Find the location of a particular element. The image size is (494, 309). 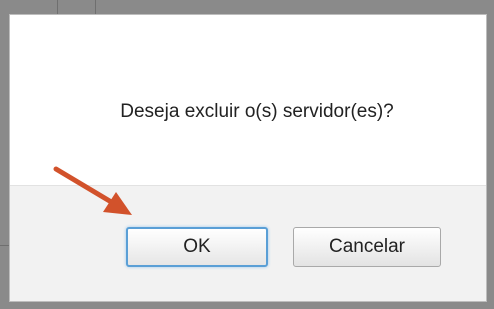

cancel-button: Cancelar is located at coordinates (367, 247).